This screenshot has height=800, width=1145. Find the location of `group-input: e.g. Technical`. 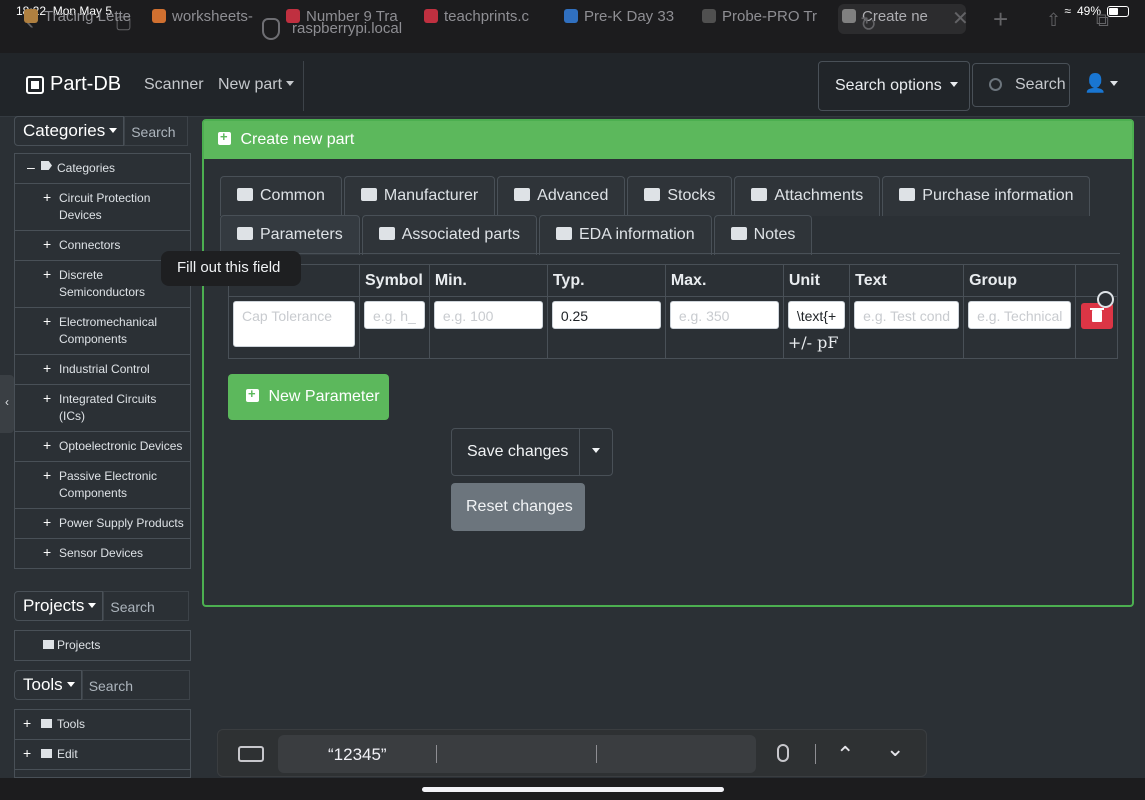

group-input: e.g. Technical is located at coordinates (1020, 315).